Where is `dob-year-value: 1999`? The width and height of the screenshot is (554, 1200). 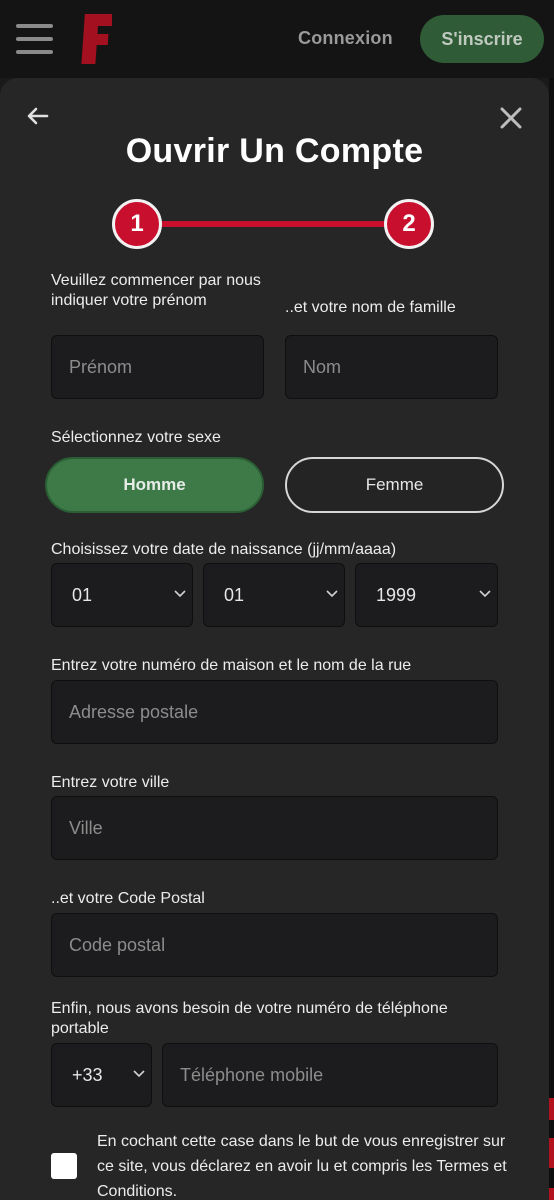 dob-year-value: 1999 is located at coordinates (396, 595).